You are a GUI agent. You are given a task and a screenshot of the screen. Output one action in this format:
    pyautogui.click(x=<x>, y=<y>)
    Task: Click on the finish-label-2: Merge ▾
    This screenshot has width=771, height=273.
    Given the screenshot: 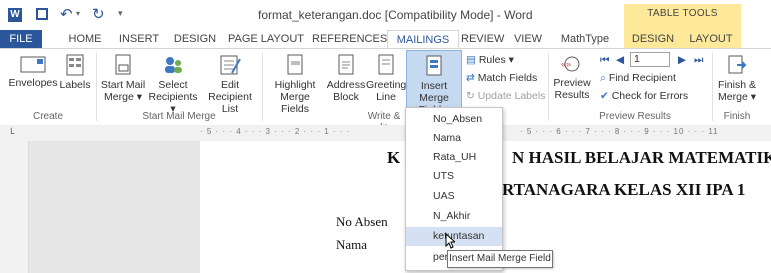 What is the action you would take?
    pyautogui.click(x=737, y=97)
    